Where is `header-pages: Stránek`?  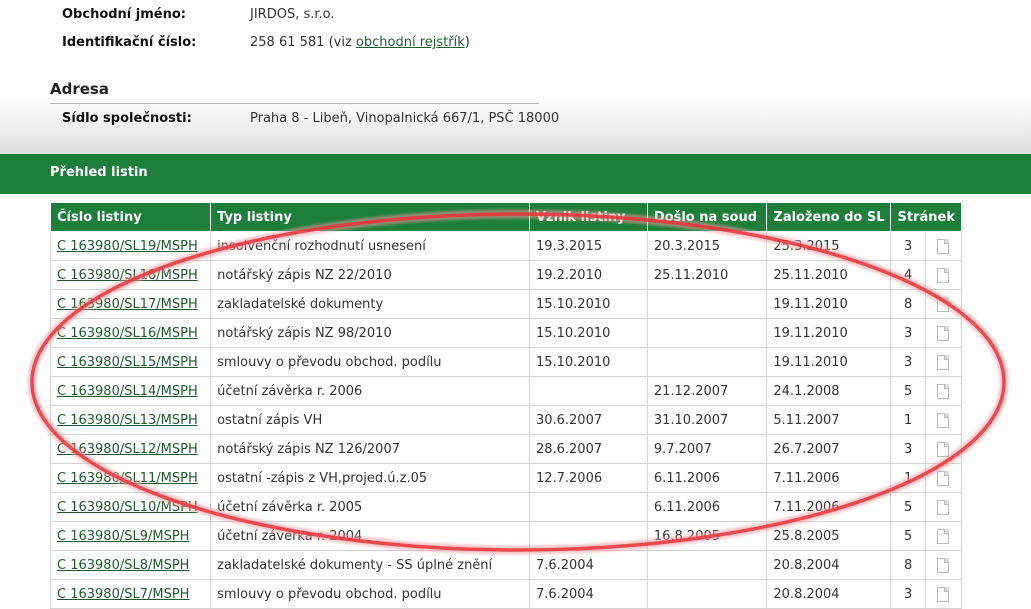 header-pages: Stránek is located at coordinates (926, 217).